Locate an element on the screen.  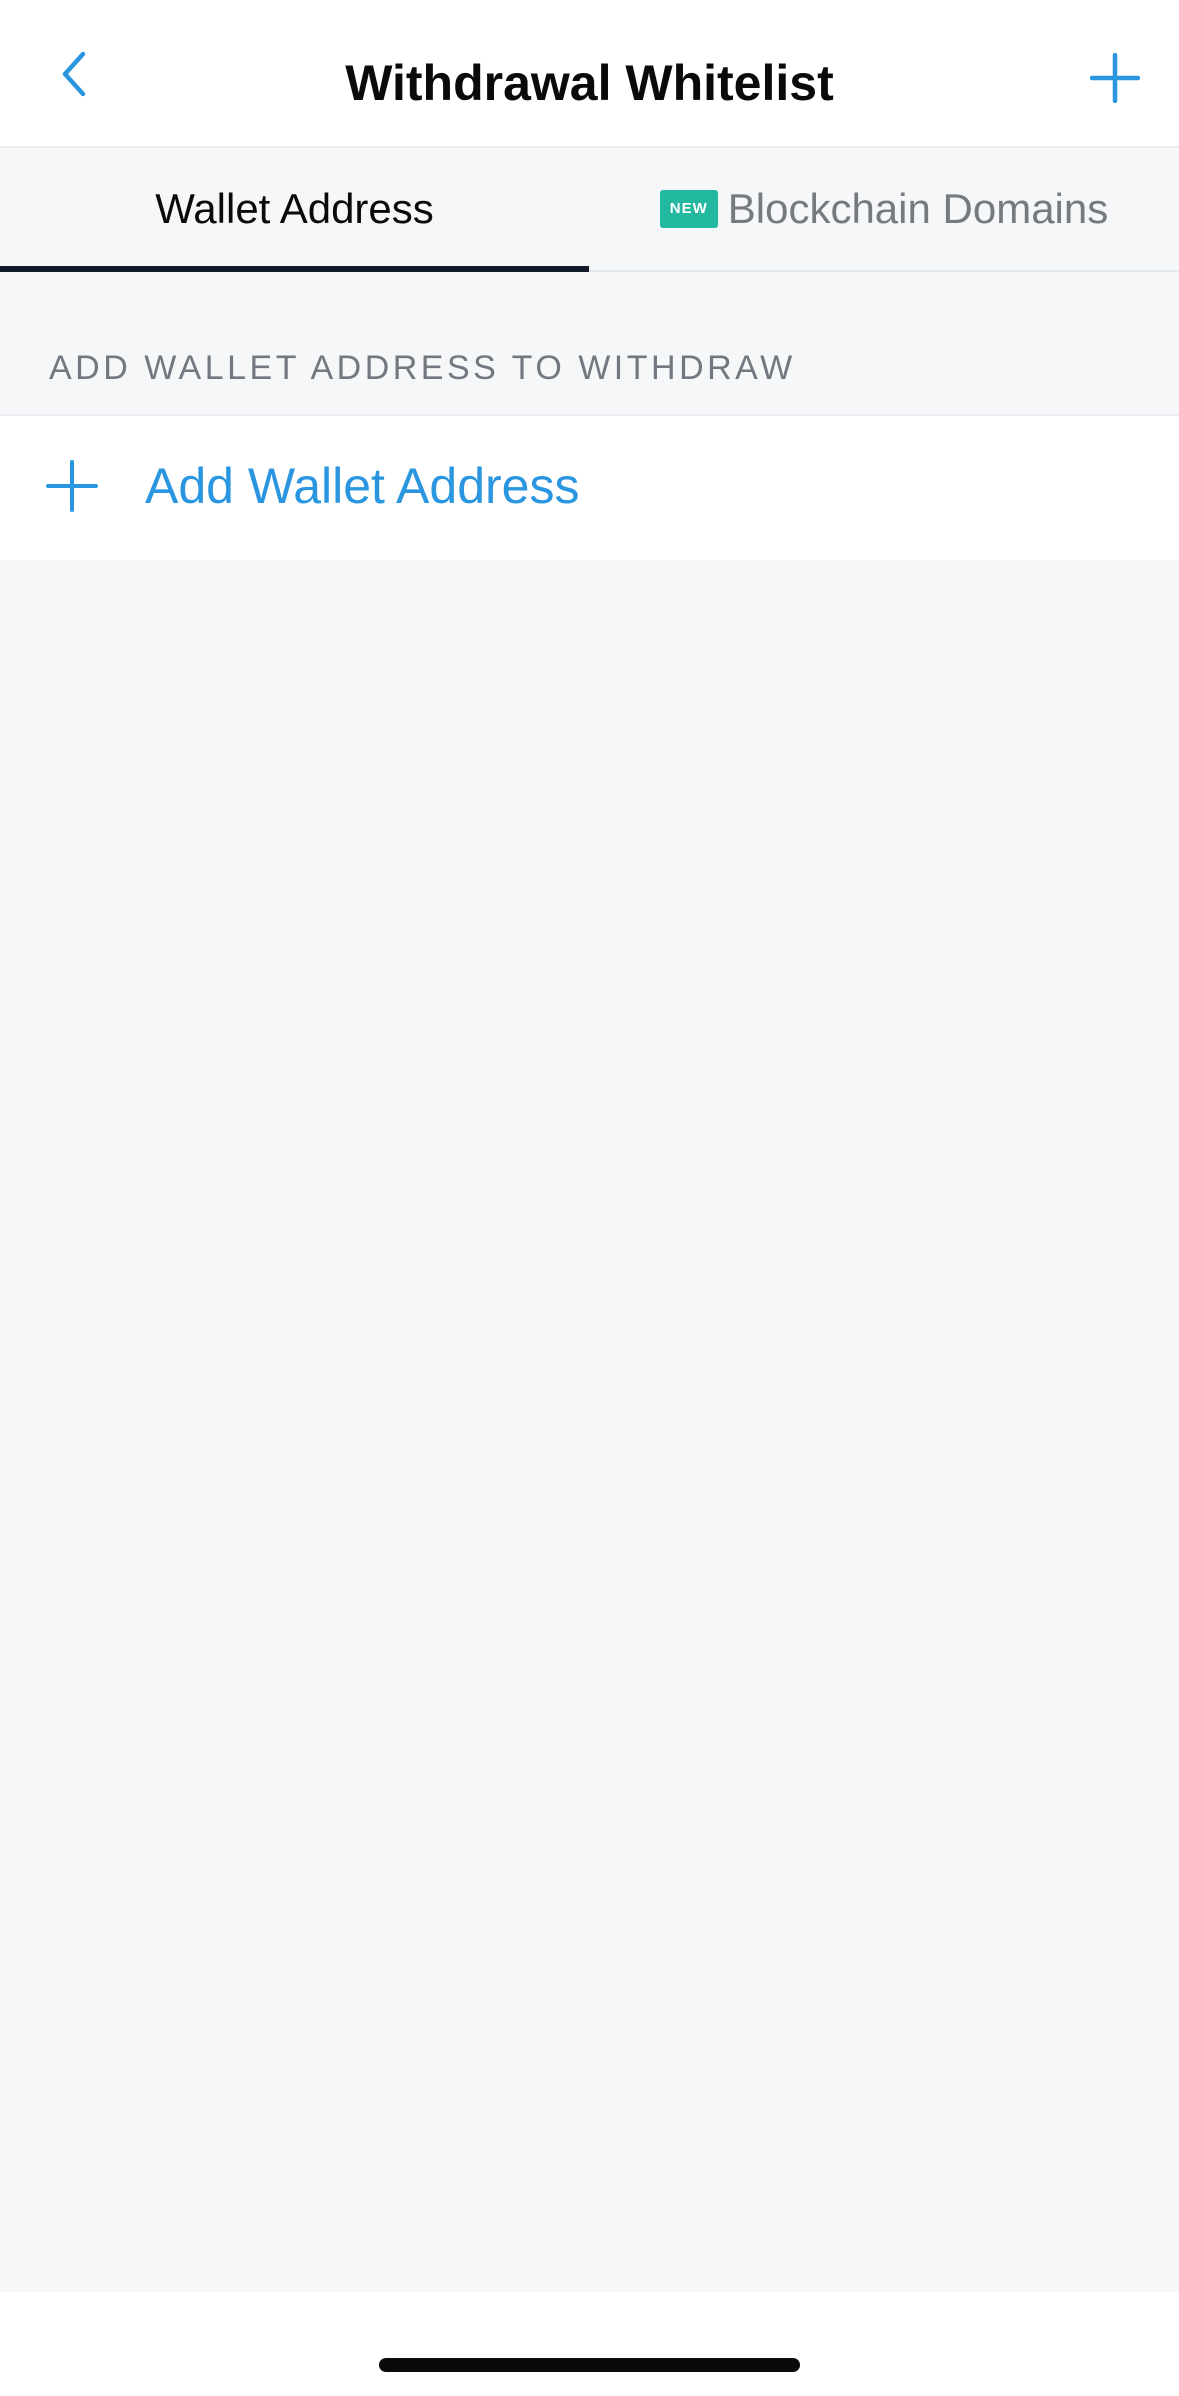
add-wallet-address-button: Add Wallet Address is located at coordinates (589, 487).